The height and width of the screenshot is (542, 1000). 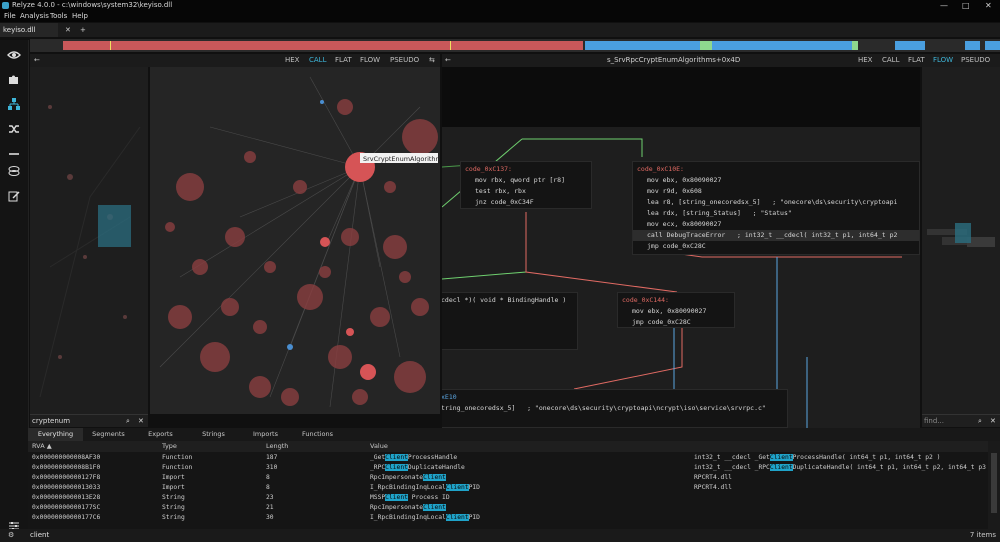 What do you see at coordinates (160, 434) in the screenshot?
I see `tab-exports: Exports` at bounding box center [160, 434].